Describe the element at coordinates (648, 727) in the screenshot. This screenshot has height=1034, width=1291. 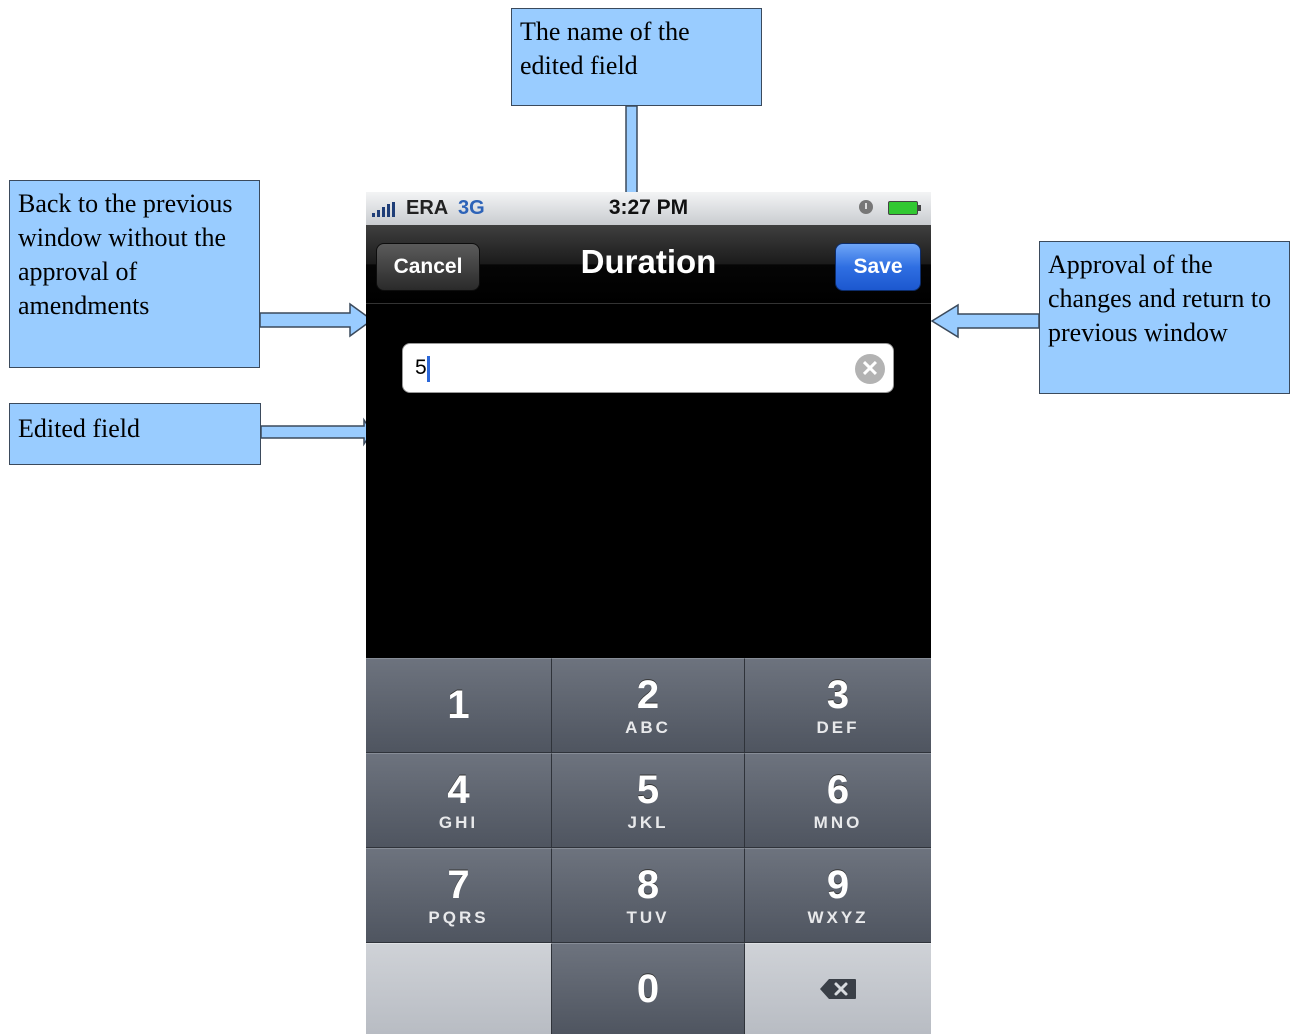
I see `key-letters: ABC` at that location.